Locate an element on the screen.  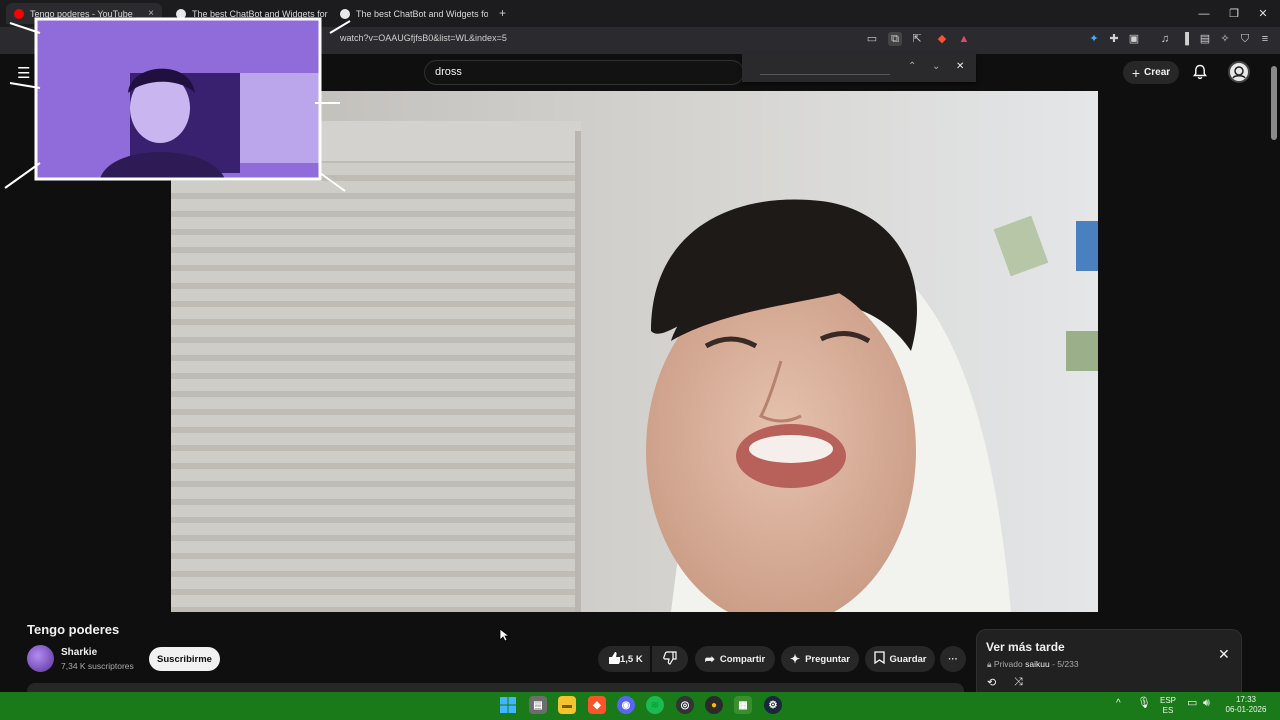
thumbs-down-icon is located at coordinates (670, 659).